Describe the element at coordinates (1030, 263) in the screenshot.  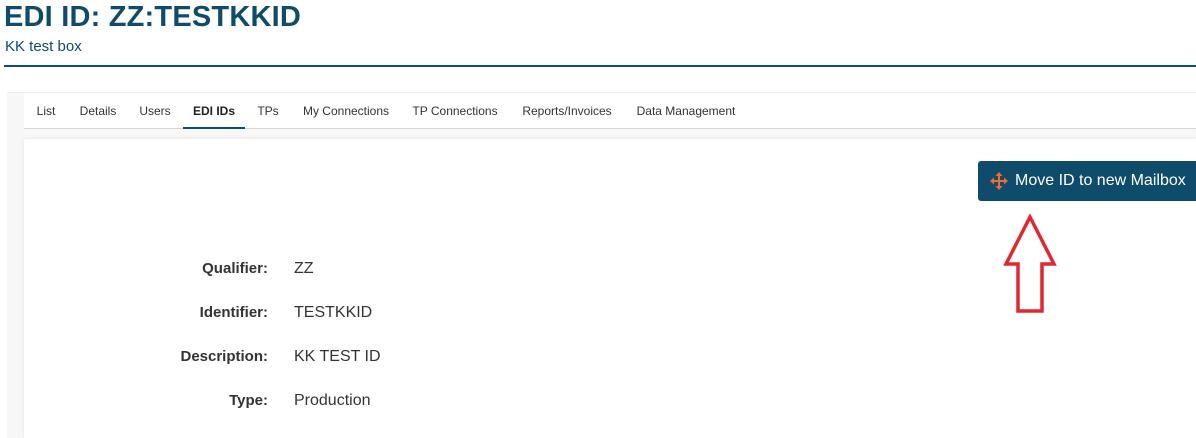
I see `red-up-arrow-icon` at that location.